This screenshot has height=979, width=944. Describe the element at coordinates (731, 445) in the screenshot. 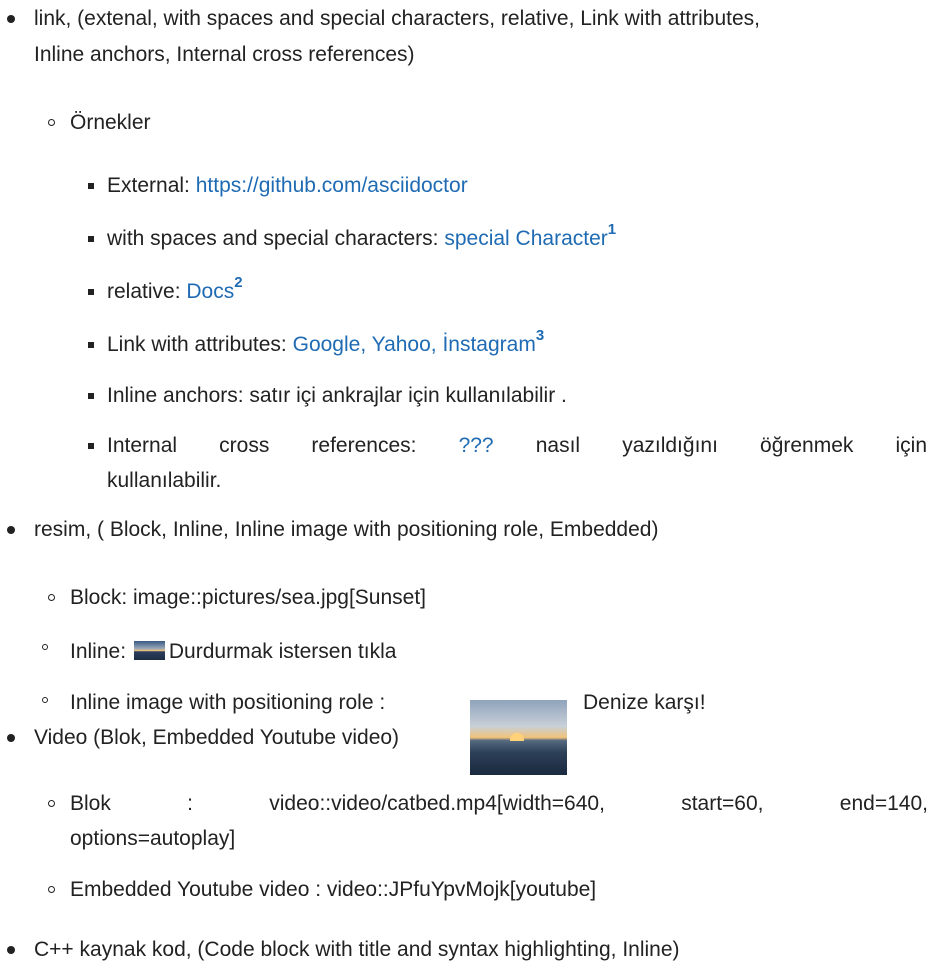

I see `xref-suffix: nasıl yazıldığını öğrenmek için` at that location.